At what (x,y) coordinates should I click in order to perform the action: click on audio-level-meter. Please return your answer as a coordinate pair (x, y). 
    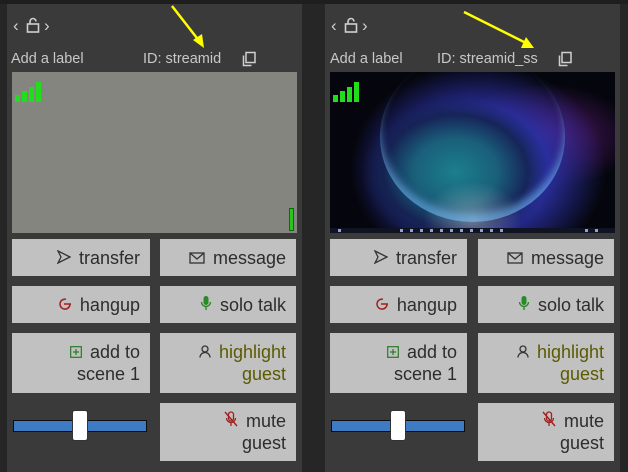
    Looking at the image, I should click on (291, 219).